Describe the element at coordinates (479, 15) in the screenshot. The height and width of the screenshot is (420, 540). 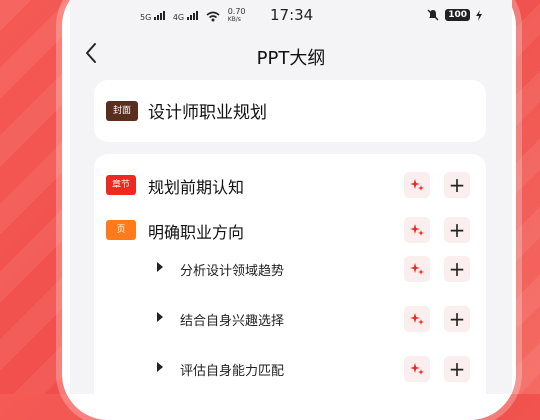
I see `charging-icon` at that location.